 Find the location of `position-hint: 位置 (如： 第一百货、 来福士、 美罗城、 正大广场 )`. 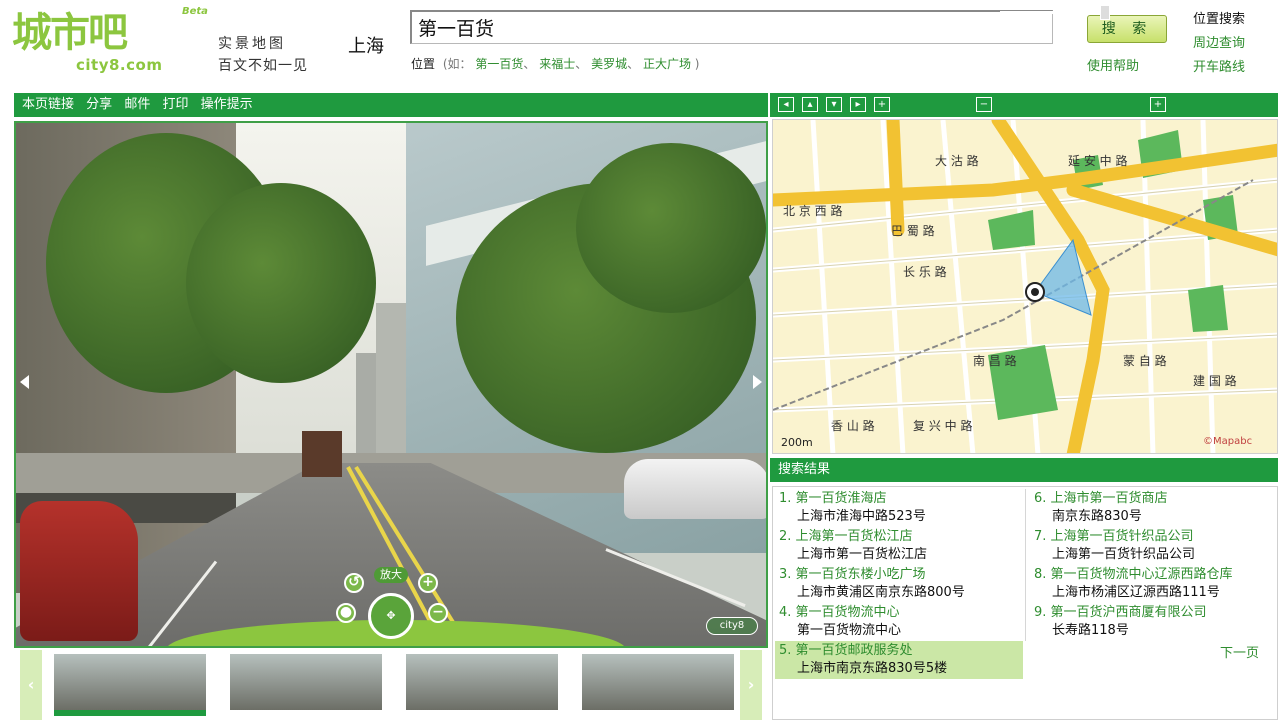

position-hint: 位置 (如： 第一百货、 来福士、 美罗城、 正大广场 ) is located at coordinates (555, 64).